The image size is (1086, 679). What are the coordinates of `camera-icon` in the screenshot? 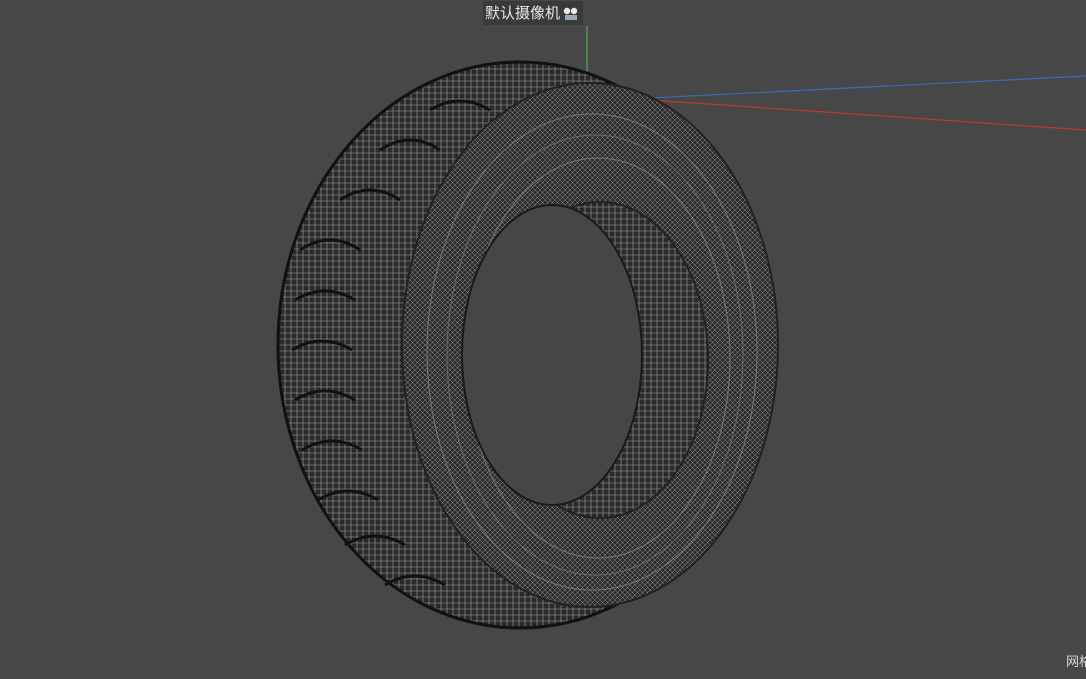 It's located at (571, 13).